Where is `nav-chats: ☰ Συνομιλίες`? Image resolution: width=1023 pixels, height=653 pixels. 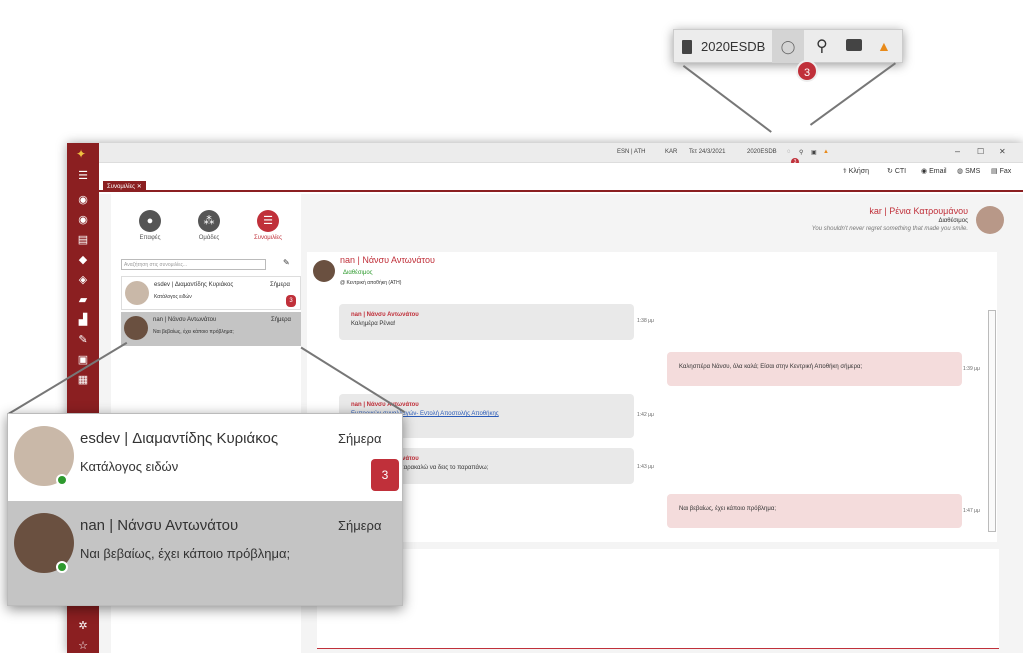
nav-chats: ☰ Συνομιλίες is located at coordinates (268, 225).